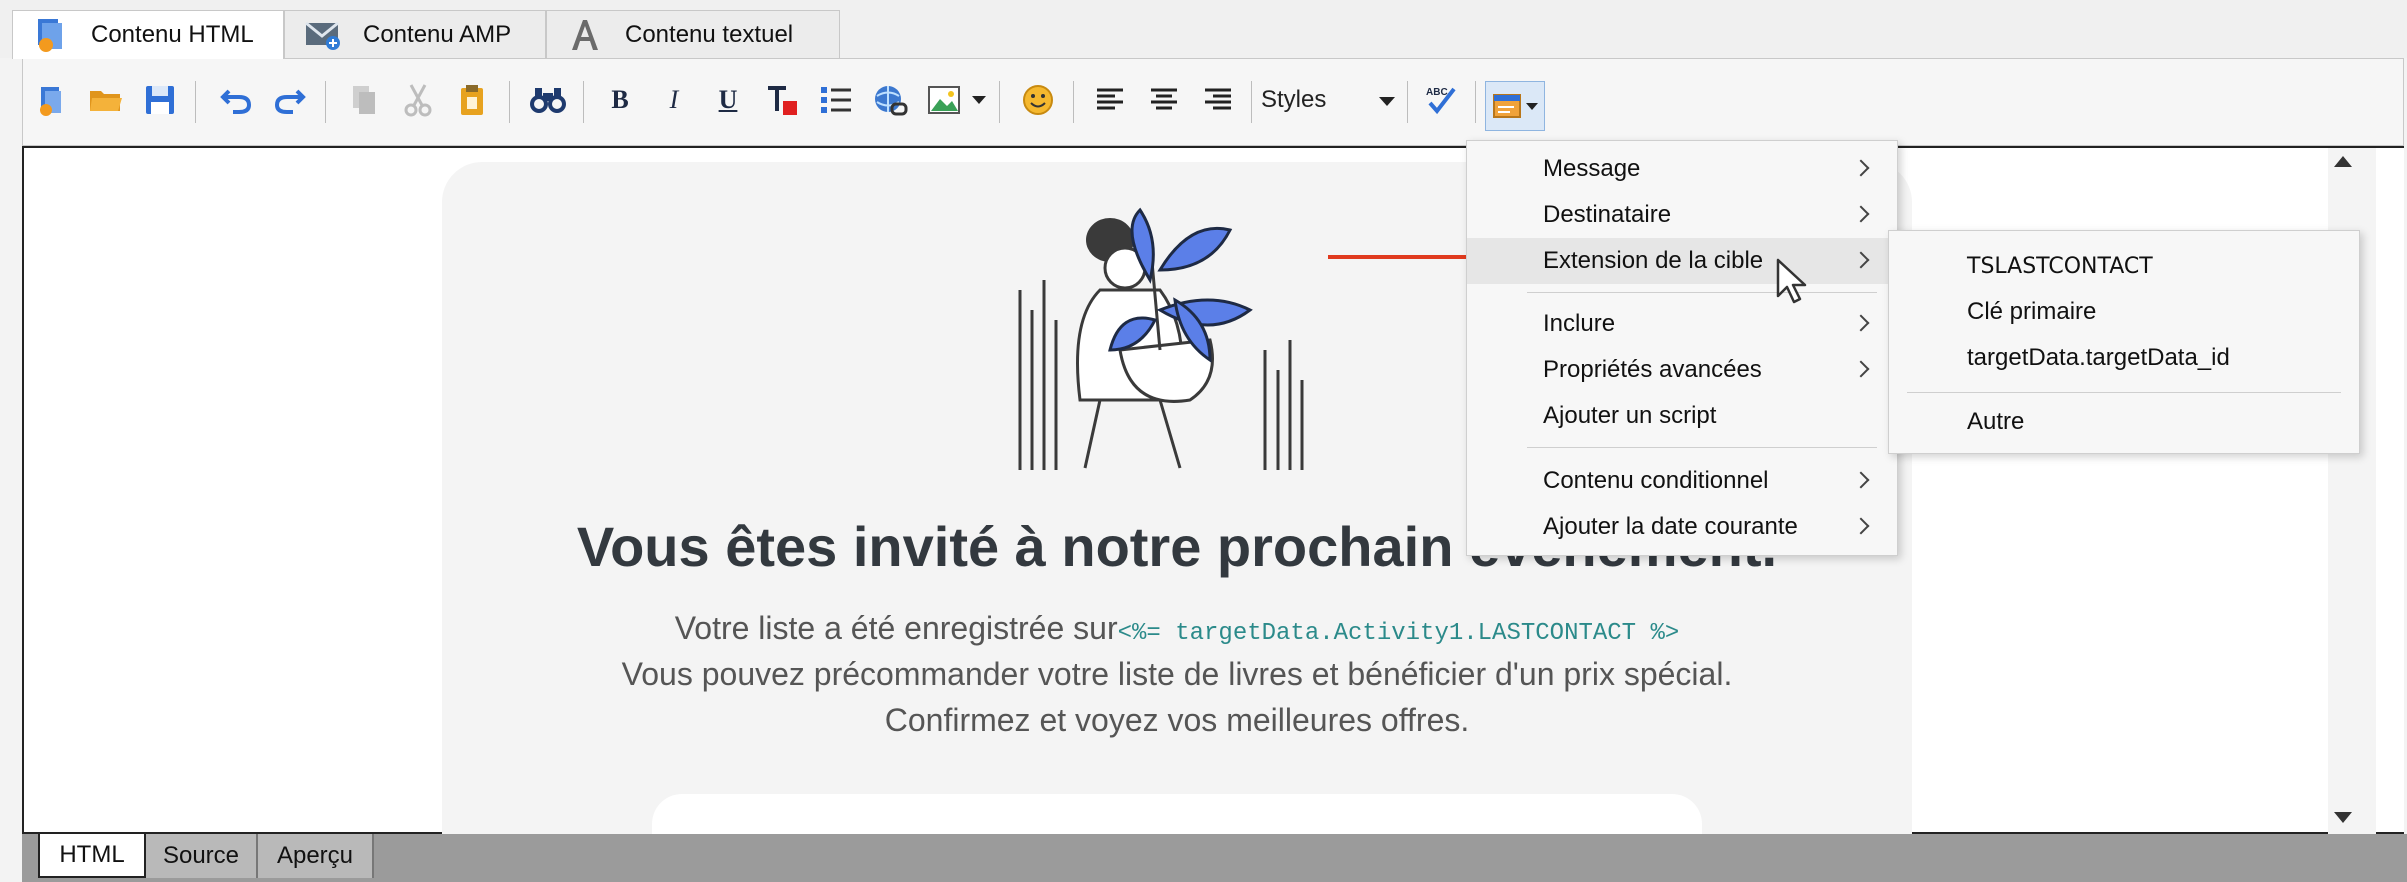 This screenshot has width=2407, height=882. Describe the element at coordinates (728, 100) in the screenshot. I see `underline-button: U` at that location.